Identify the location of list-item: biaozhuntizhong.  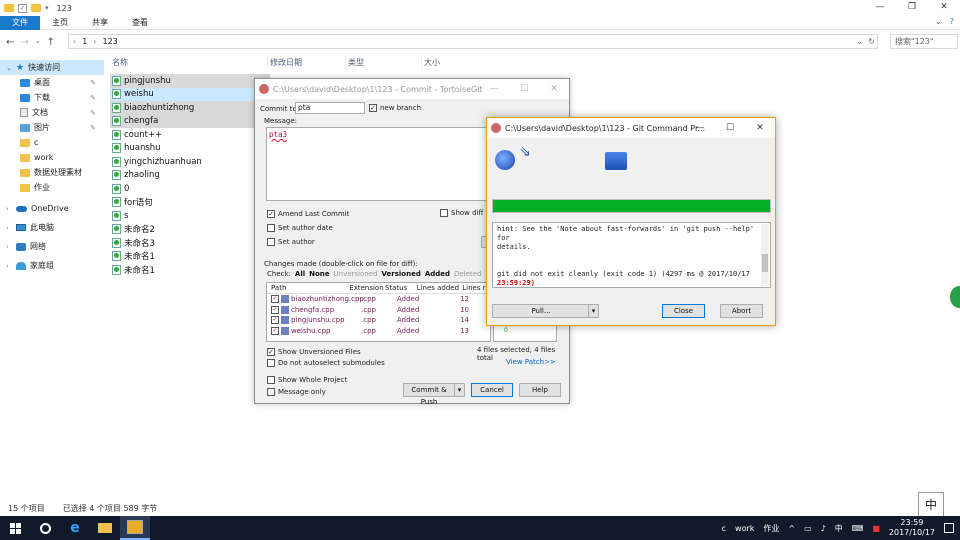
(190, 108).